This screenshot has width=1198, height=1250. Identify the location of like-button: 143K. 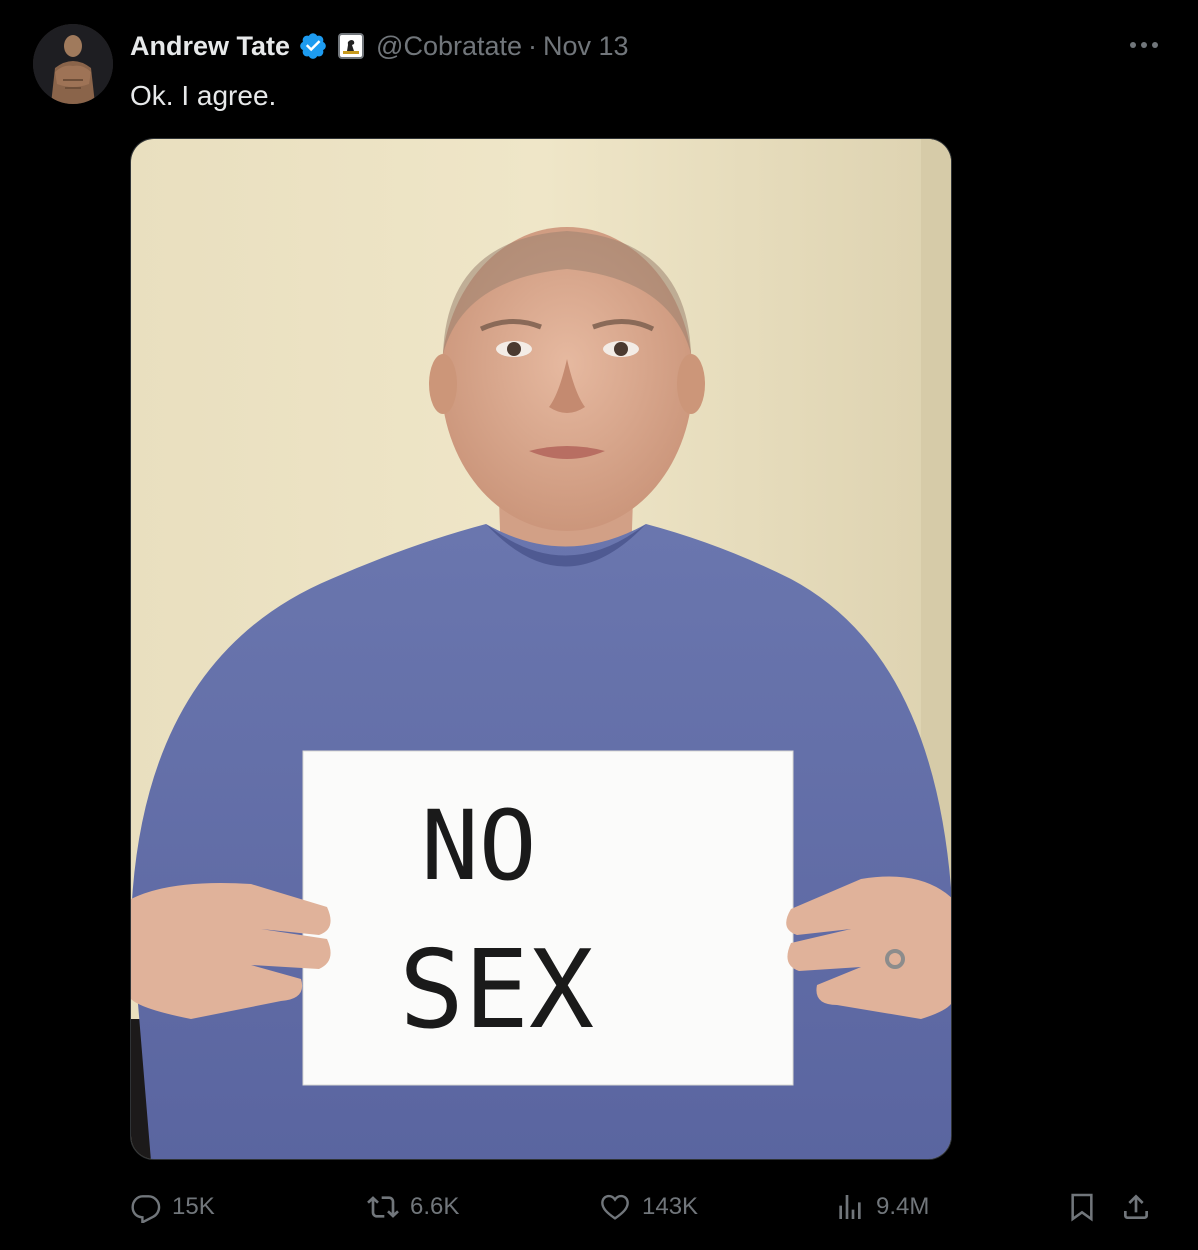
(648, 1207).